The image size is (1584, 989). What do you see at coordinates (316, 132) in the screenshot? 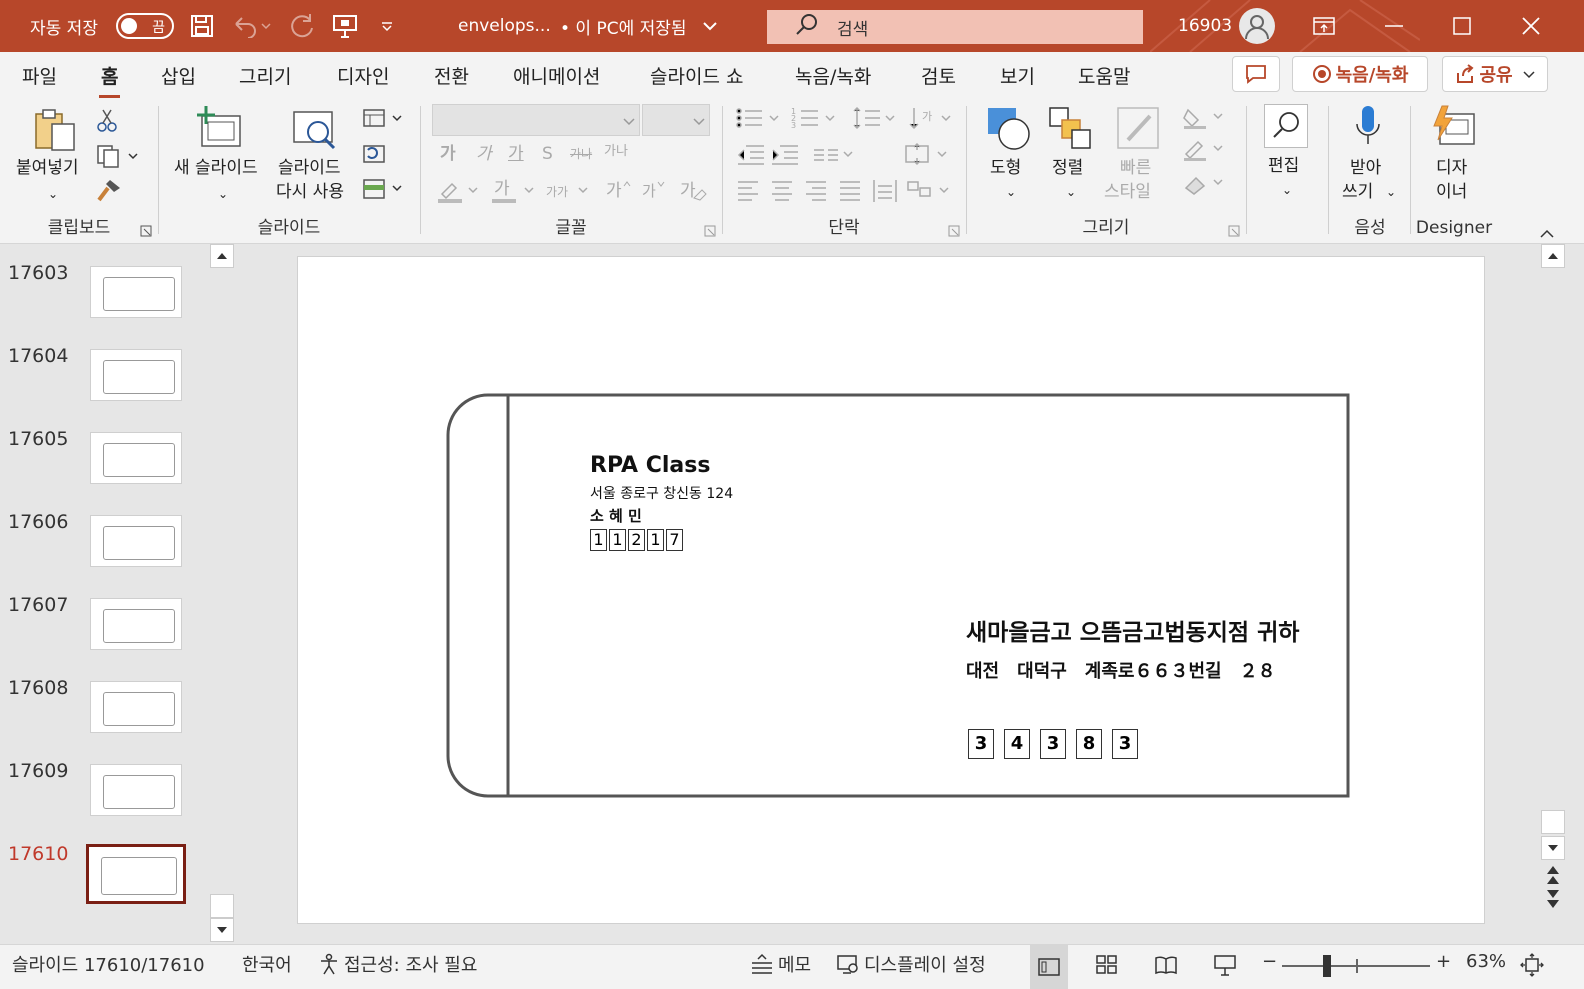
I see `reuse-slides-icon` at bounding box center [316, 132].